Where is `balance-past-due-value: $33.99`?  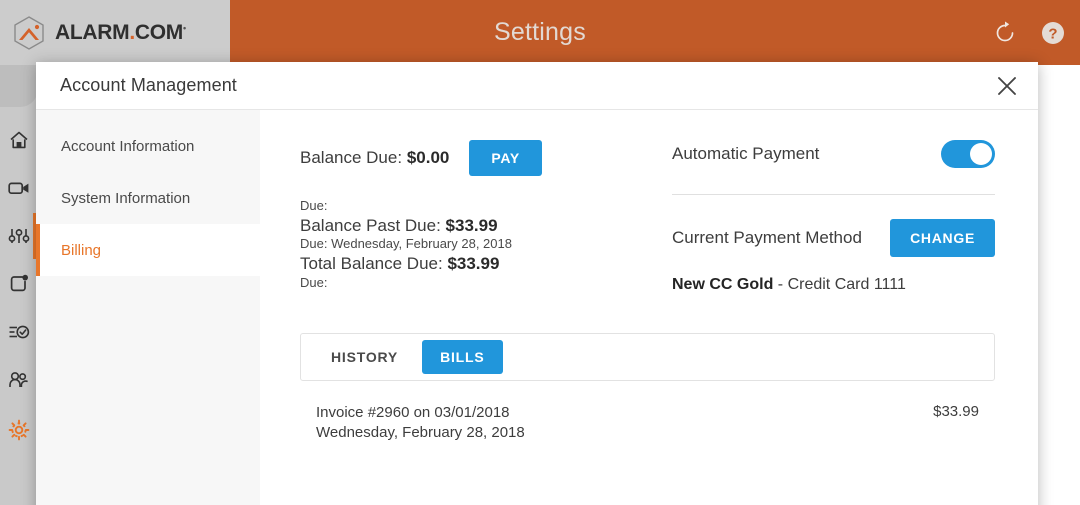
balance-past-due-value: $33.99 is located at coordinates (471, 225).